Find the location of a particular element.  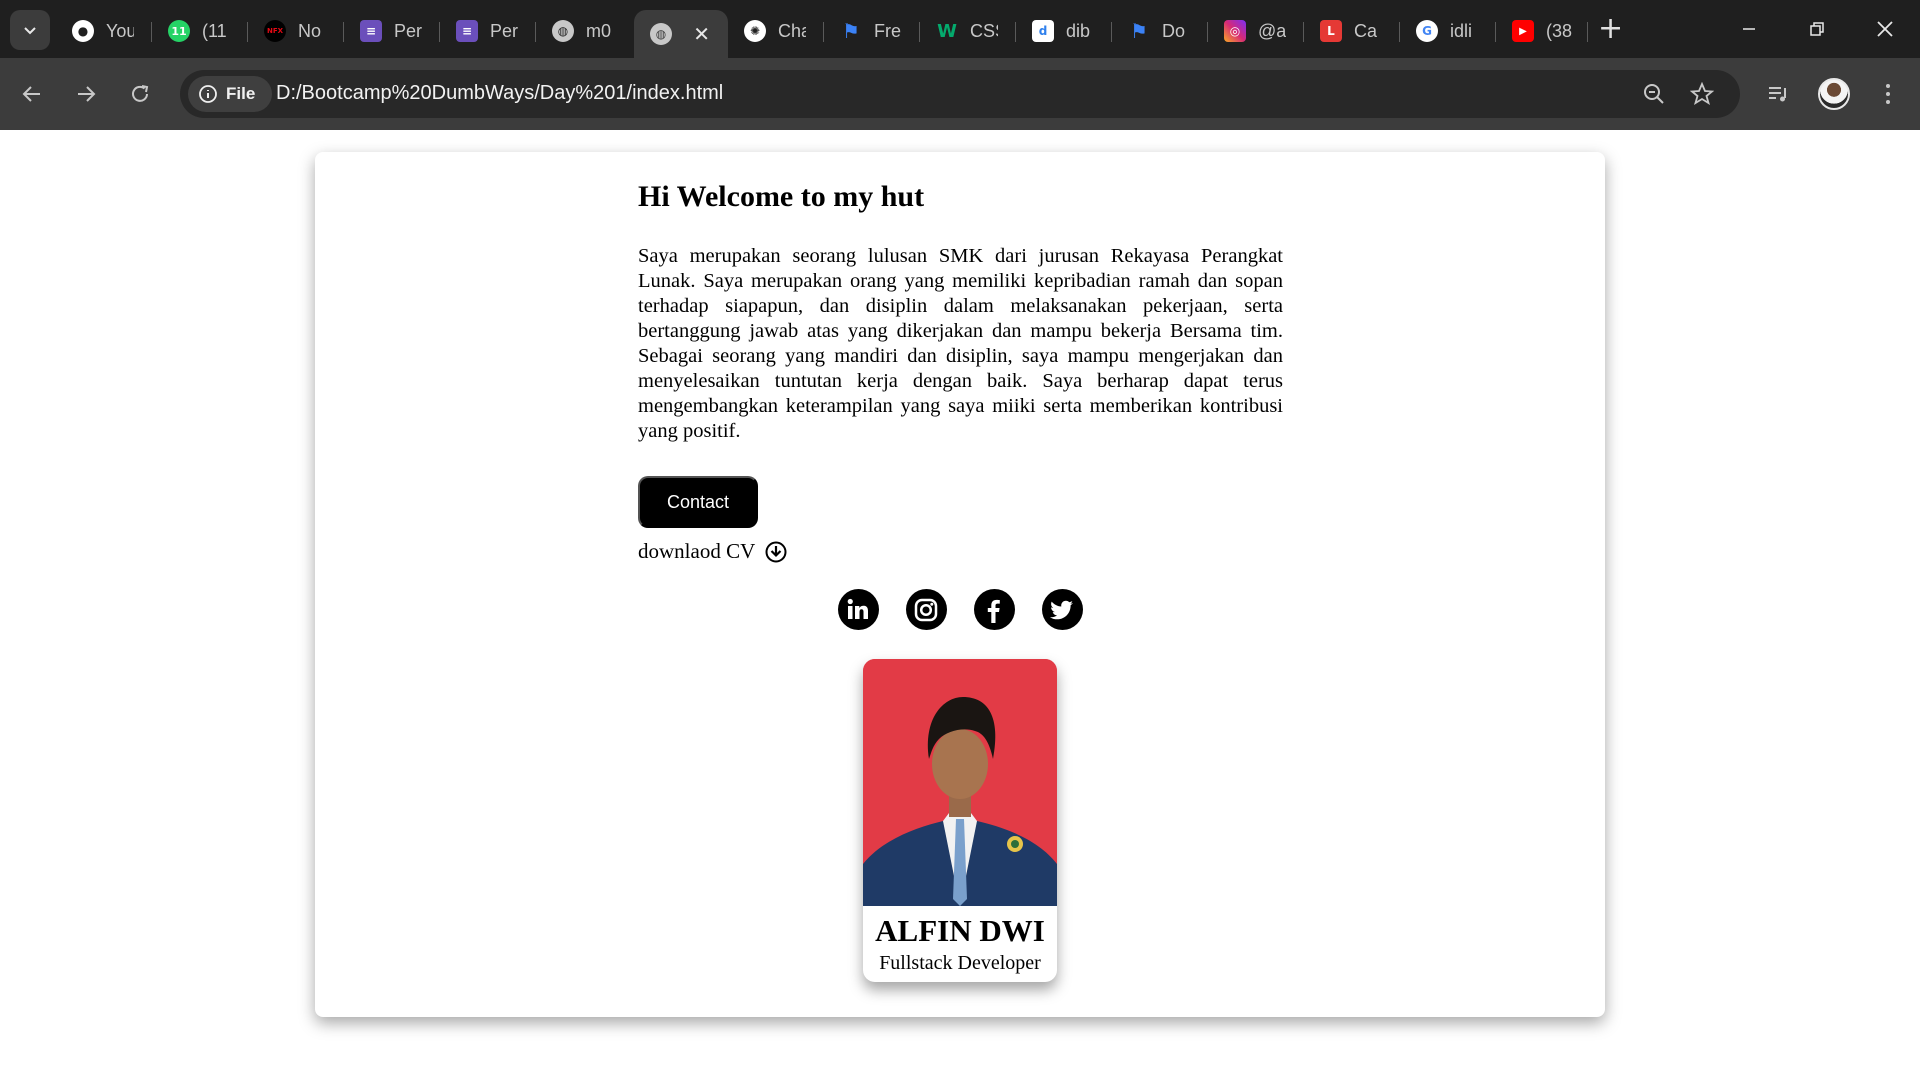

tab-fre: ⚑ Fre is located at coordinates (863, 31).